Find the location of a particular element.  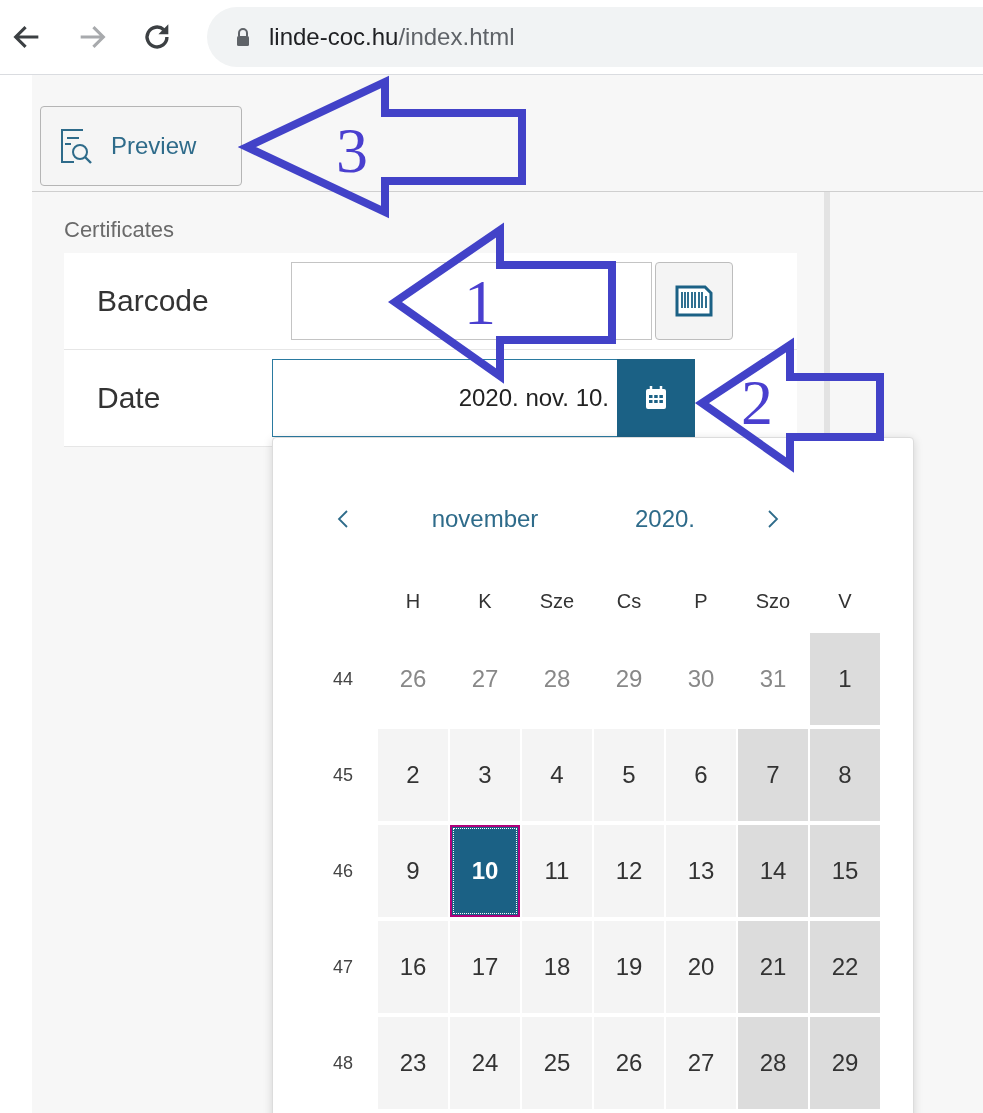

calendar-button is located at coordinates (656, 398).